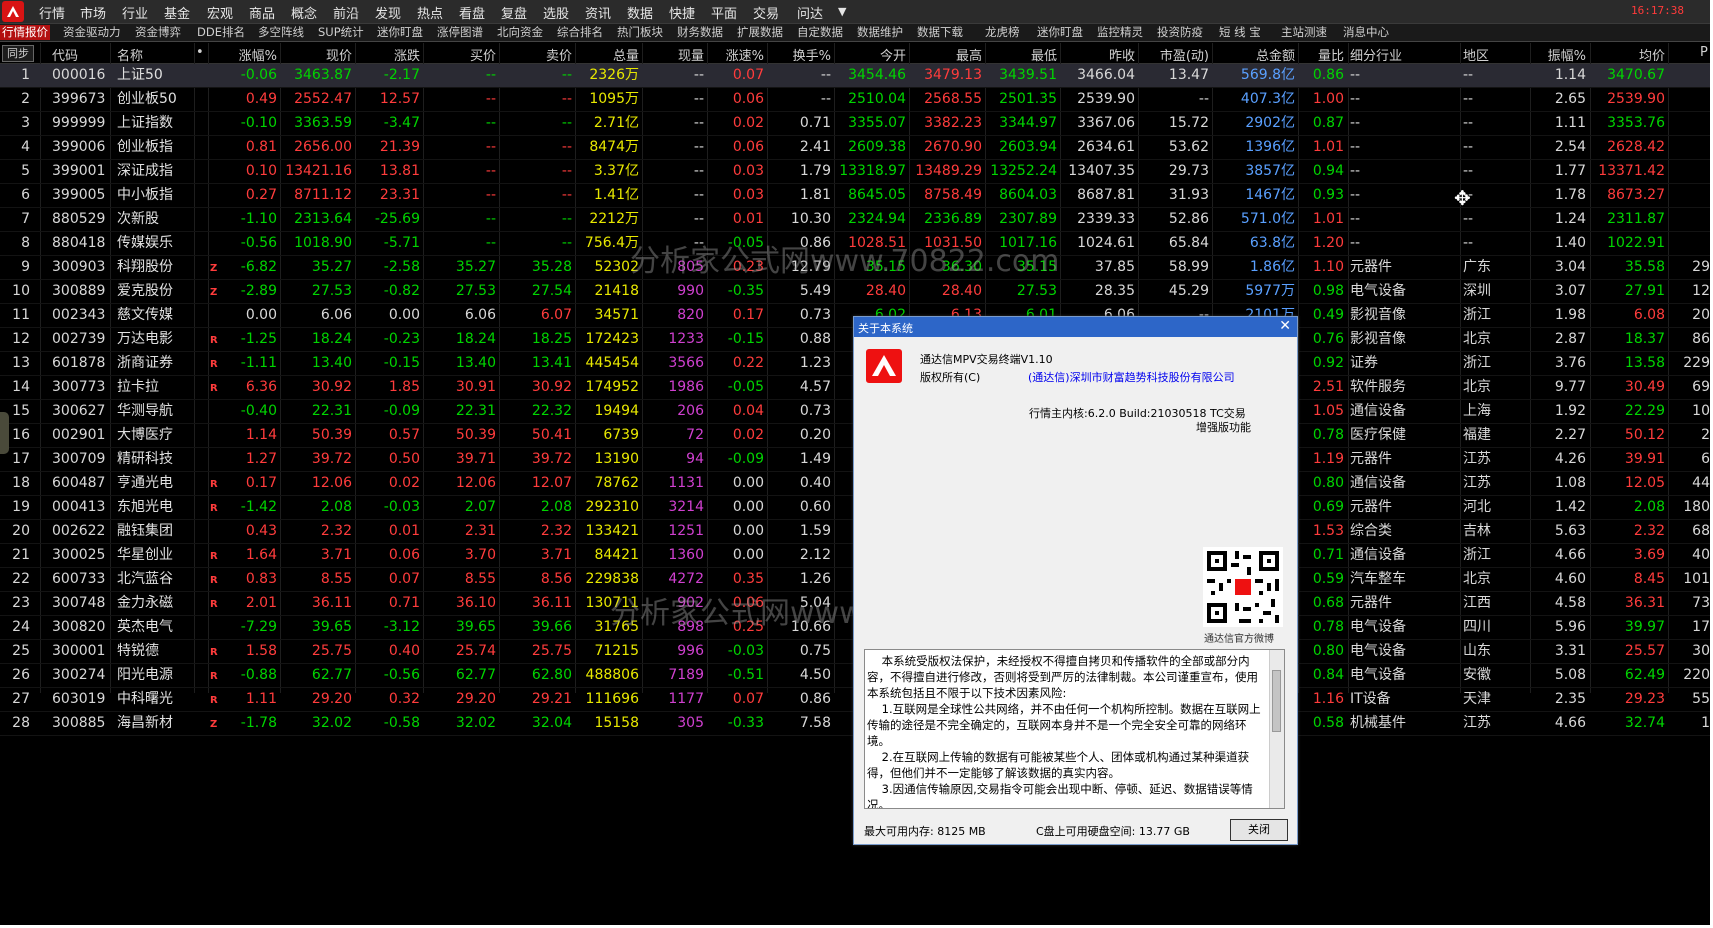 The width and height of the screenshot is (1713, 928). Describe the element at coordinates (556, 12) in the screenshot. I see `menu-stock-pick: 选股` at that location.